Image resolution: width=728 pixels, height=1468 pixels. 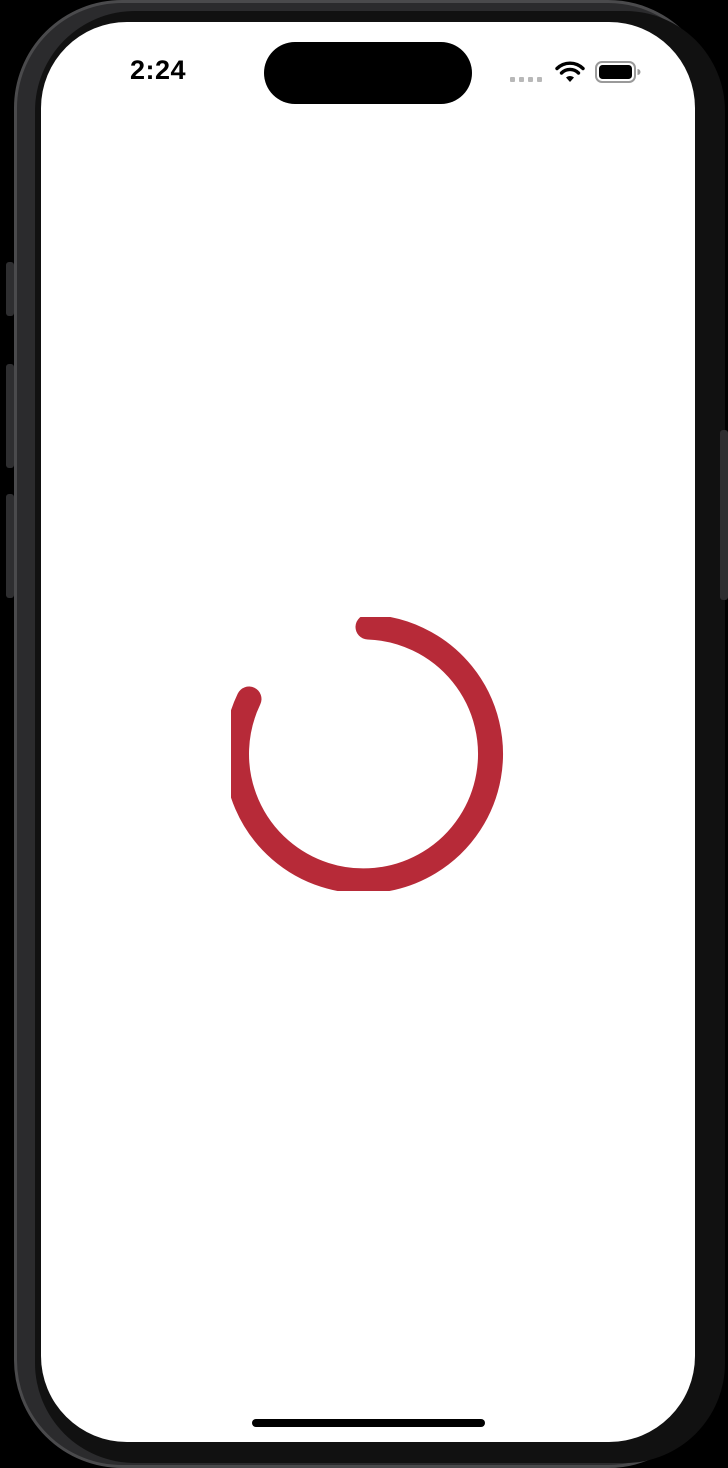 What do you see at coordinates (618, 72) in the screenshot?
I see `battery-icon` at bounding box center [618, 72].